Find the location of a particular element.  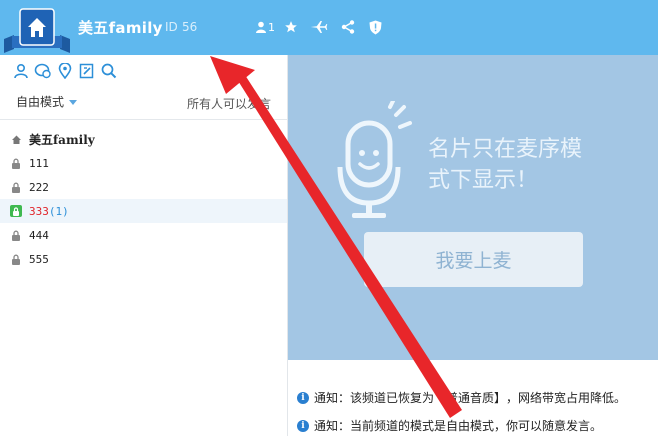

home-icon is located at coordinates (16, 139).